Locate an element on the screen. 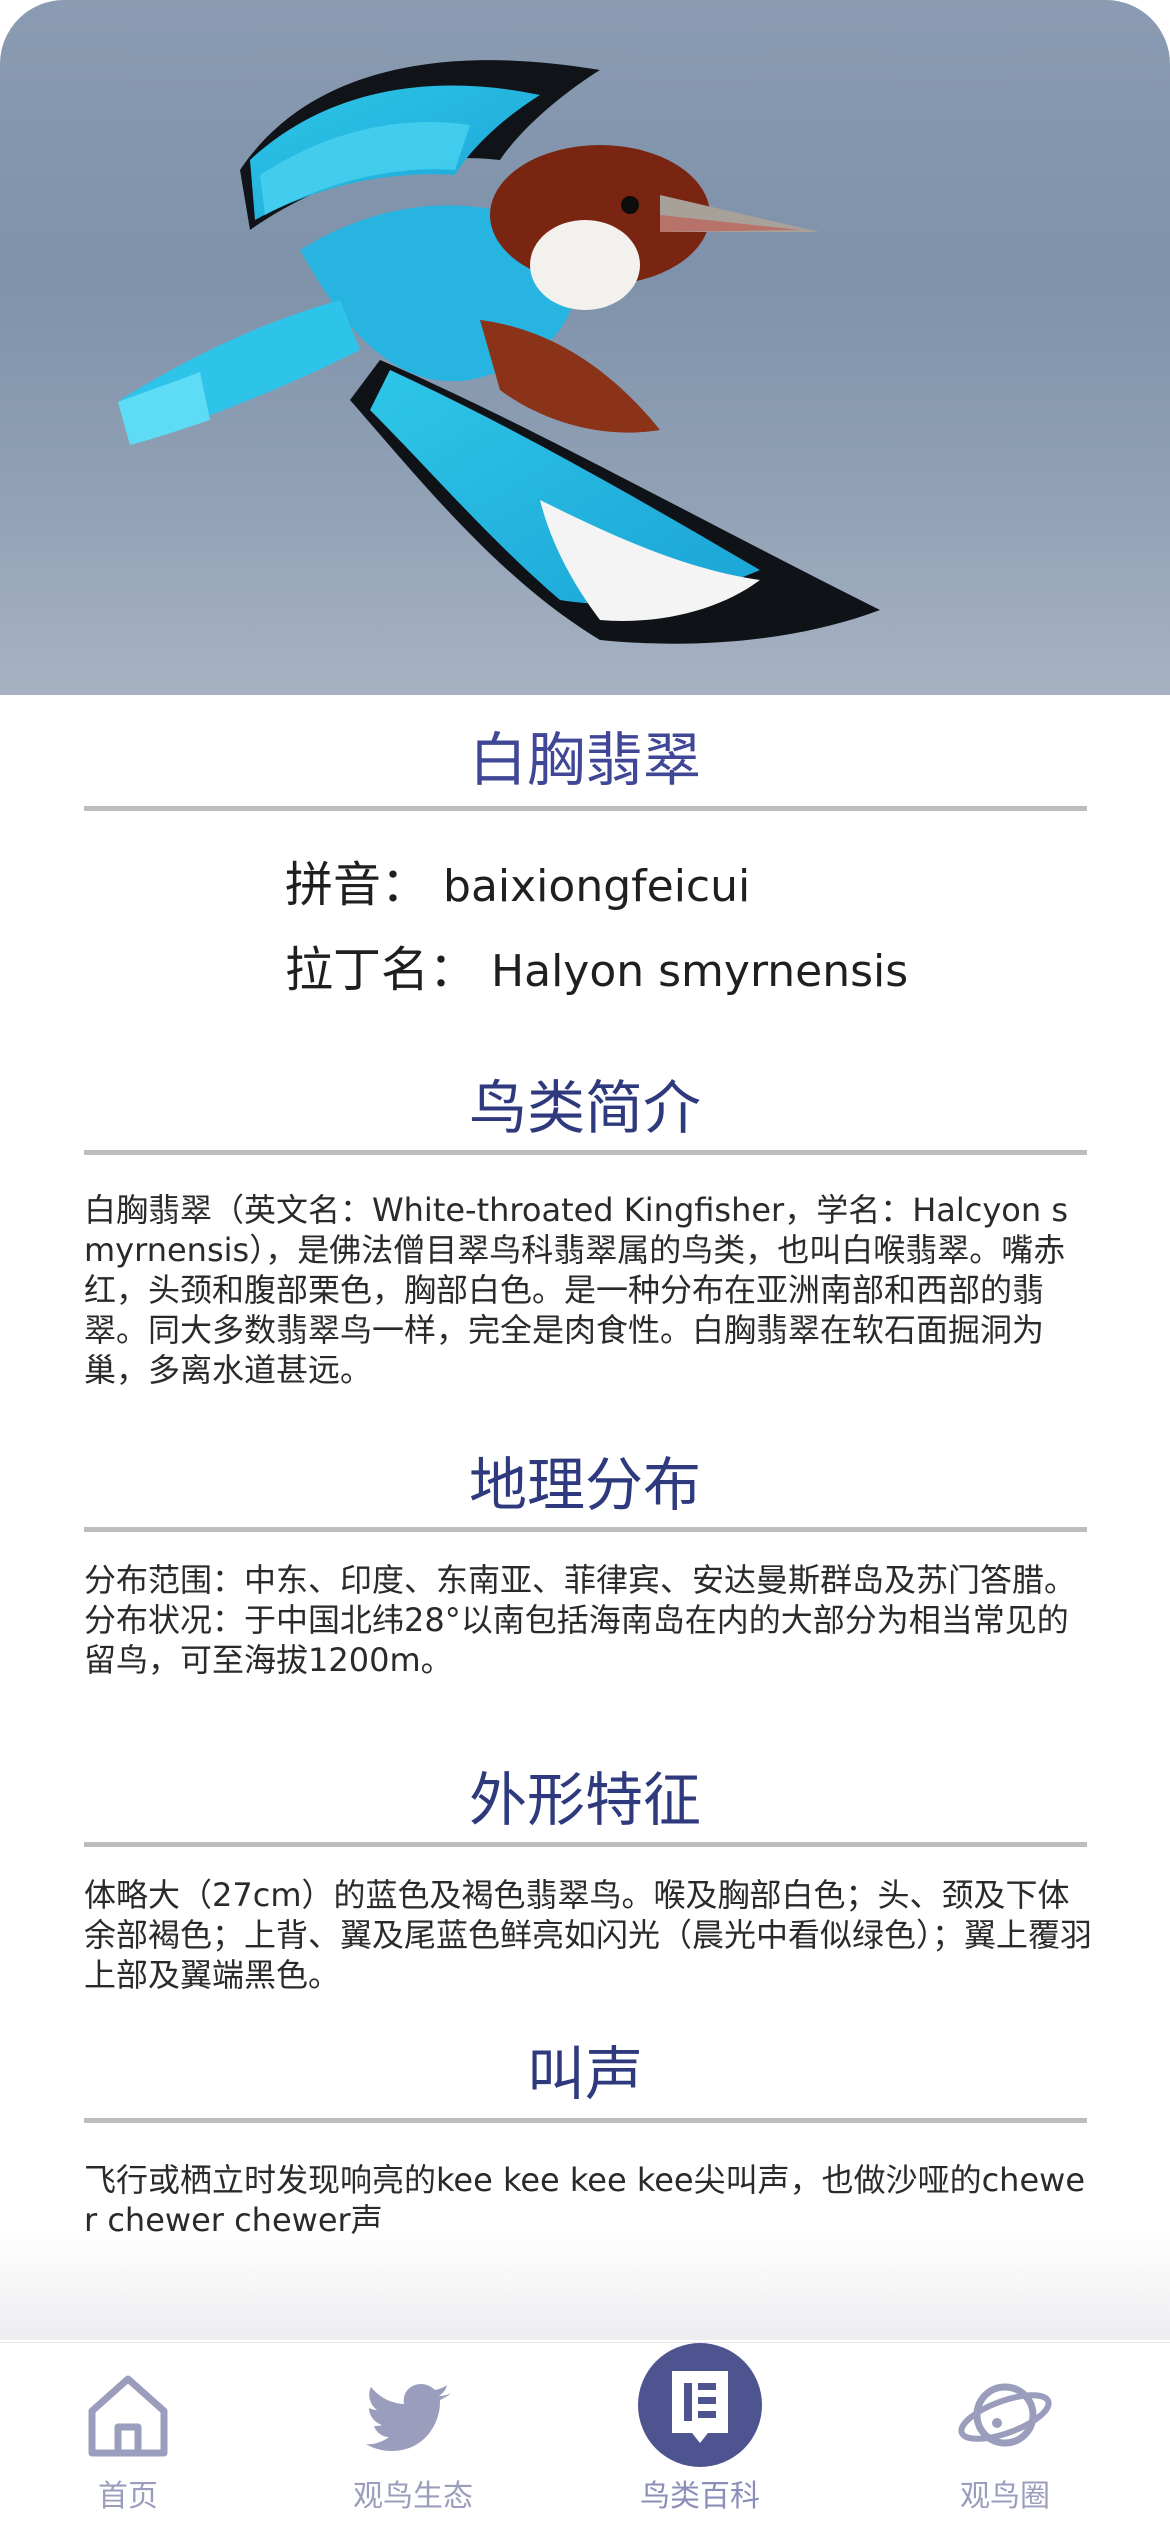 The width and height of the screenshot is (1170, 2533). latin-label: 拉丁名： is located at coordinates (381, 970).